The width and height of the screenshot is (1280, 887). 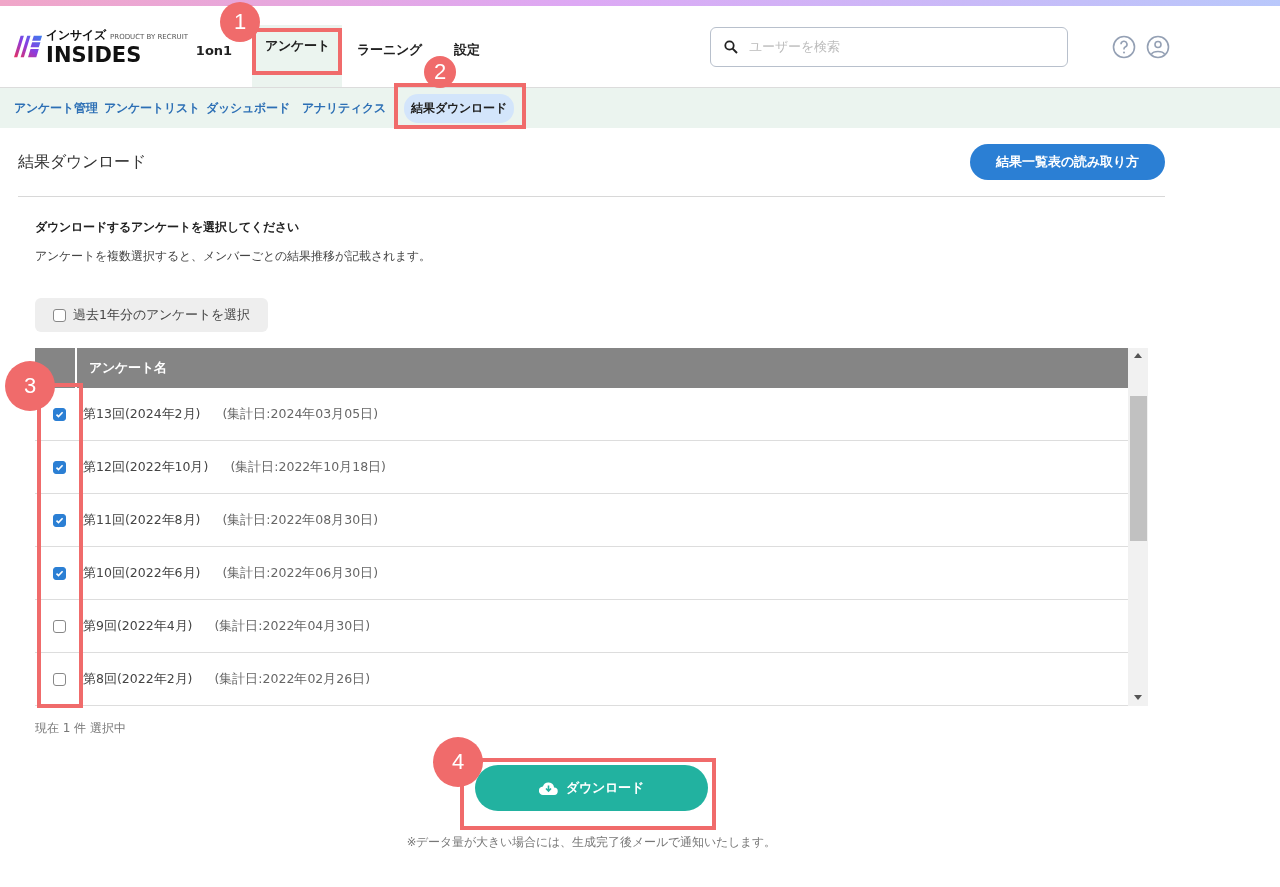 What do you see at coordinates (300, 520) in the screenshot?
I see `survey-date: (集計日:2022年08月30日)` at bounding box center [300, 520].